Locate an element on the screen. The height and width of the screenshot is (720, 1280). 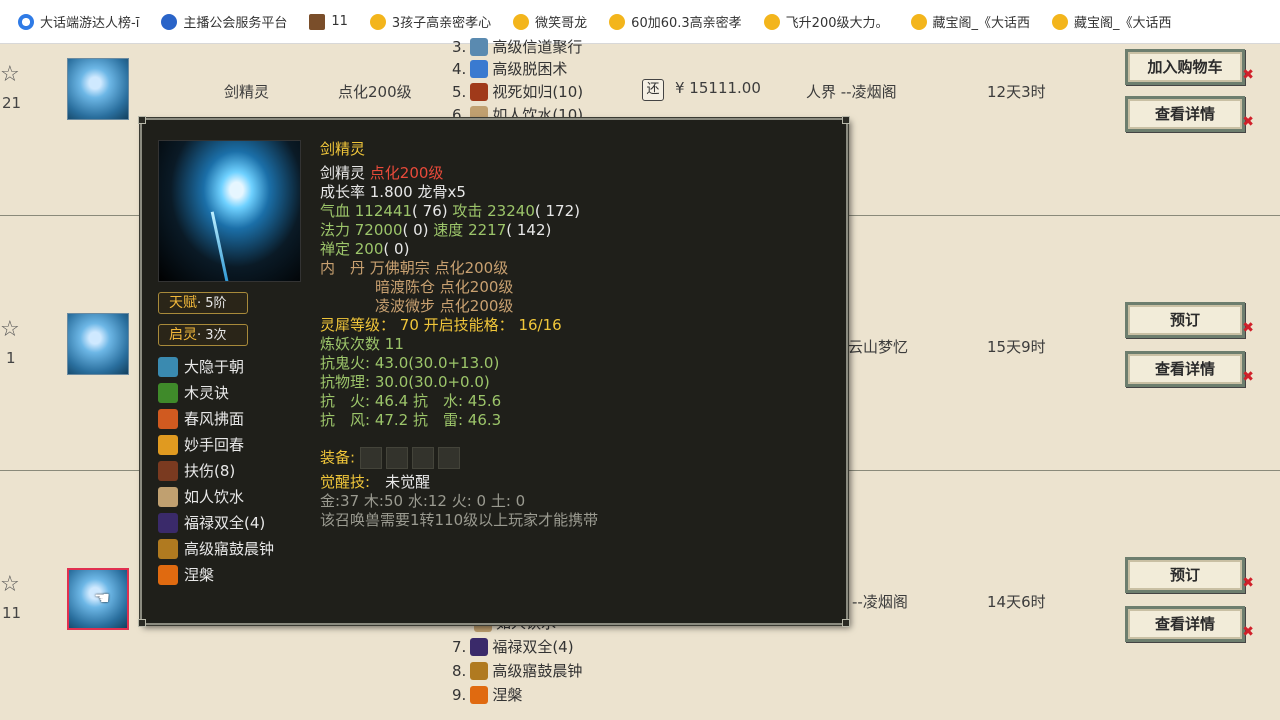
resist-row: 抗 风: 47.2 抗 雷: 46.3 is located at coordinates (411, 420).